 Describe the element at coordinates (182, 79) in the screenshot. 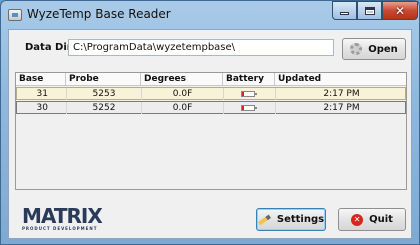

I see `column-header-degrees: Degrees` at that location.